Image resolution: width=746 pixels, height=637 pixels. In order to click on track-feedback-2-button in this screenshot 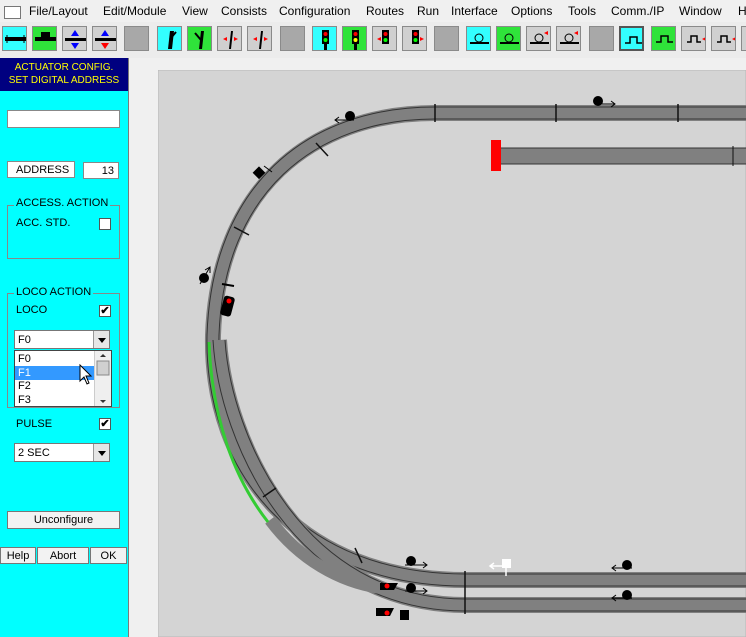, I will do `click(104, 38)`.